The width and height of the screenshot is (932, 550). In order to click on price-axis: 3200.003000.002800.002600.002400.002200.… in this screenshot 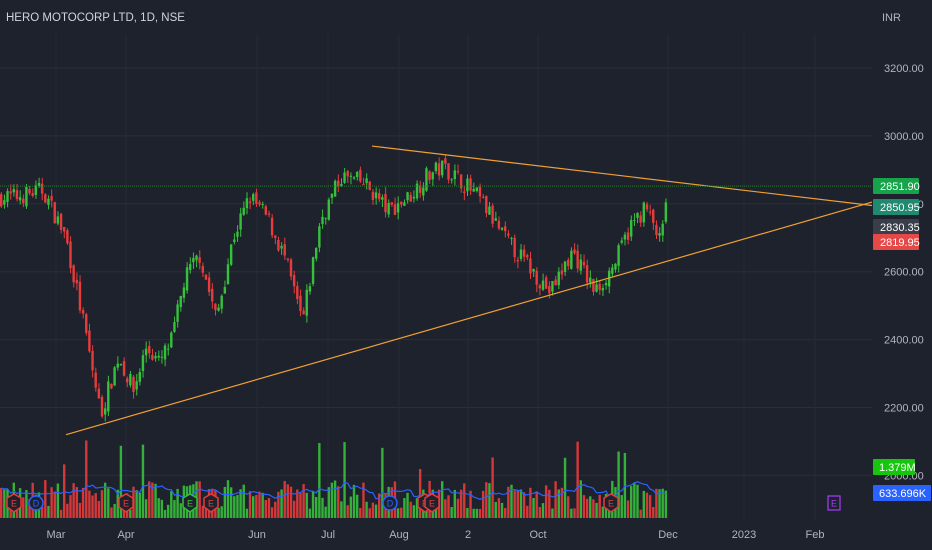, I will do `click(904, 272)`.